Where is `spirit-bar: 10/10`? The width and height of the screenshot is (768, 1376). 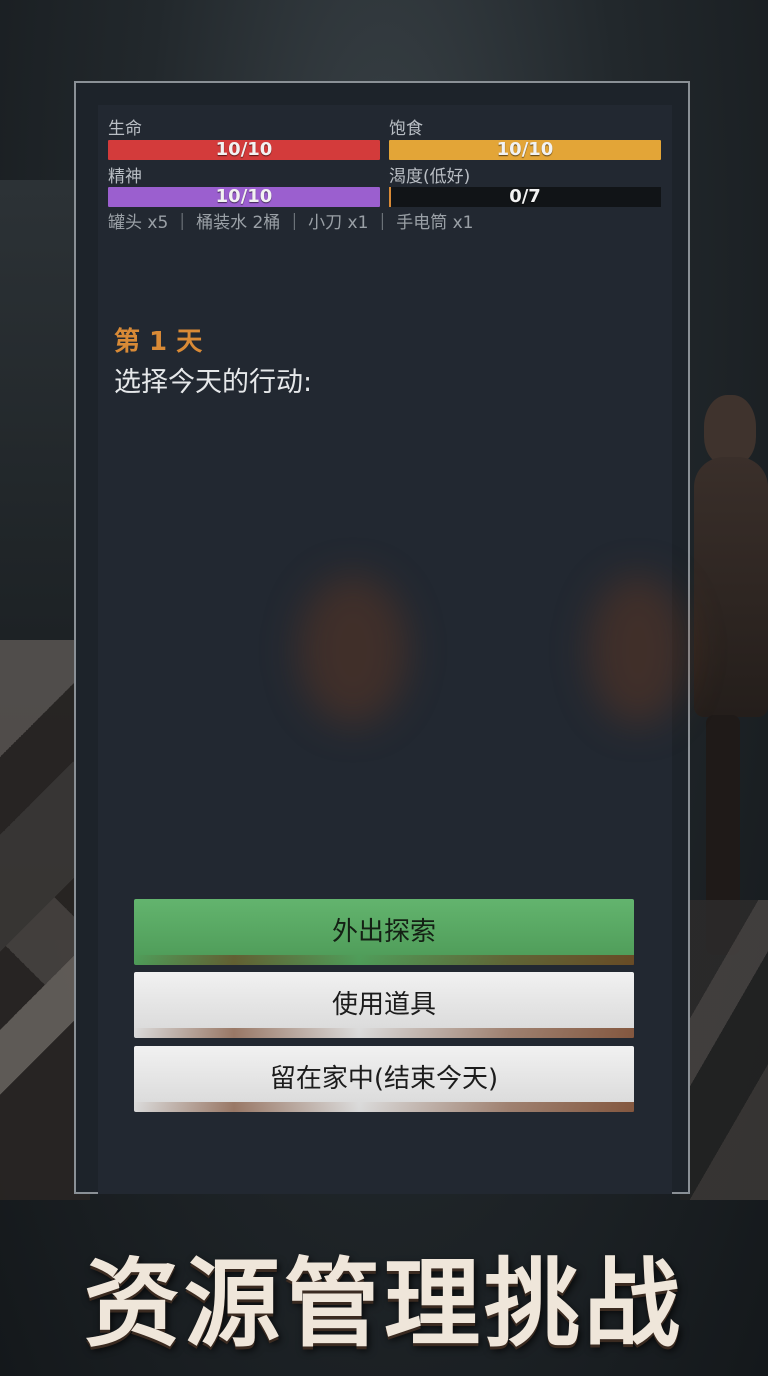
spirit-bar: 10/10 is located at coordinates (244, 197).